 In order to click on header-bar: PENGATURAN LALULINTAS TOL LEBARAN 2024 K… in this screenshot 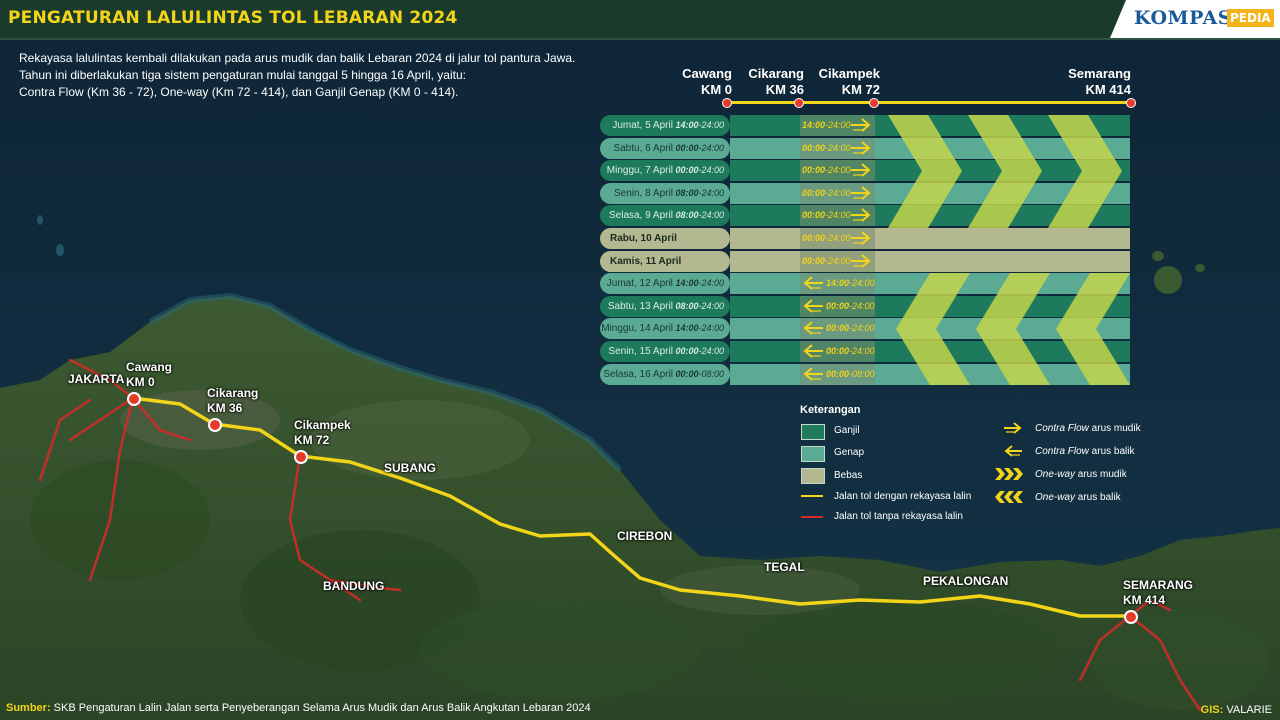, I will do `click(640, 20)`.